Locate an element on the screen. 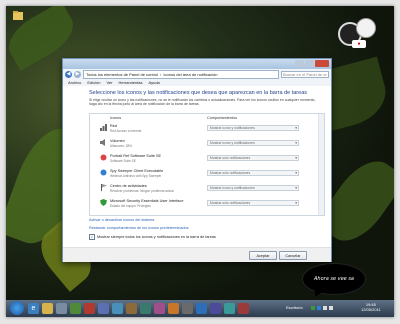  volume-icon is located at coordinates (103, 142).